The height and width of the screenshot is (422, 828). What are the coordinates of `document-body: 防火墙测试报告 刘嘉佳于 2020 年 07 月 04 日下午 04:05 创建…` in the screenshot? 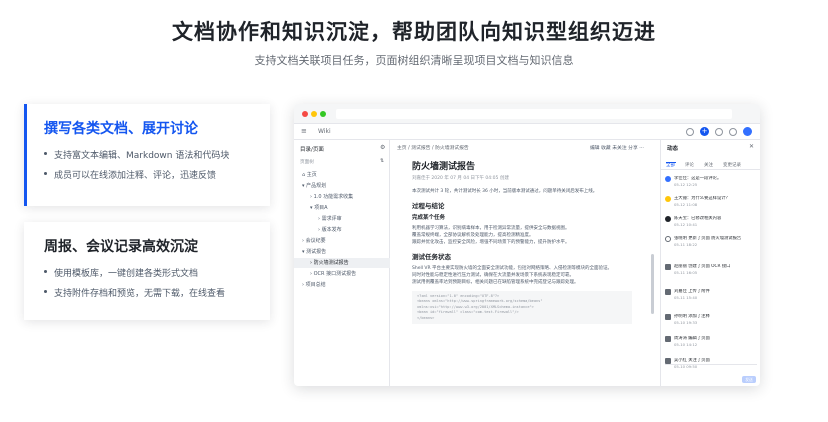 It's located at (527, 243).